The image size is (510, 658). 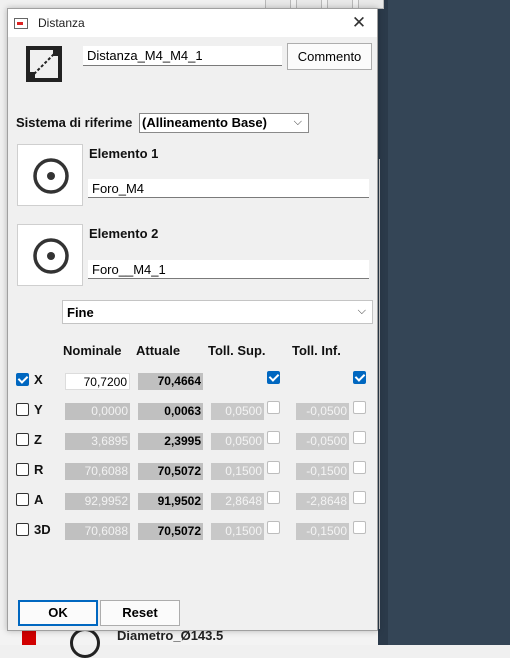 I want to click on element1-label: Elemento 1, so click(x=124, y=153).